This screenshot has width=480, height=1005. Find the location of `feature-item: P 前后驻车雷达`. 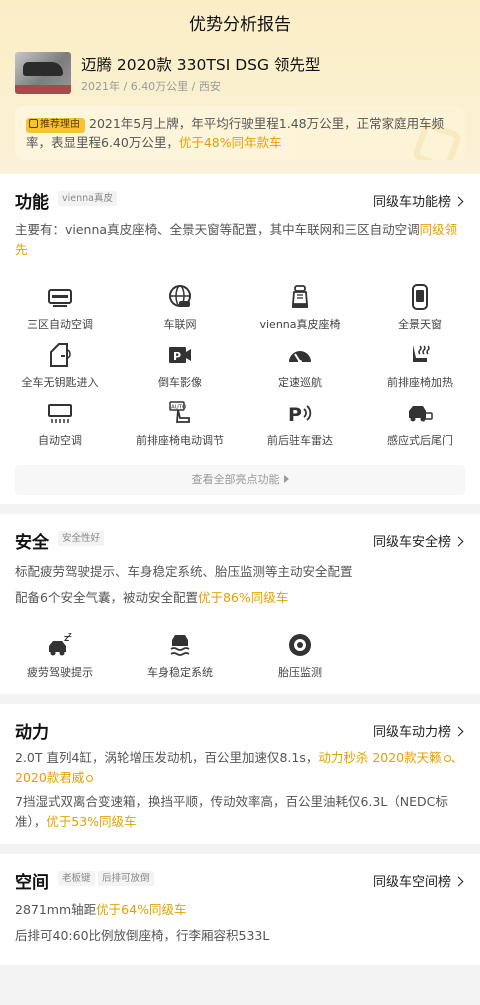

feature-item: P 前后驻车雷达 is located at coordinates (300, 424).